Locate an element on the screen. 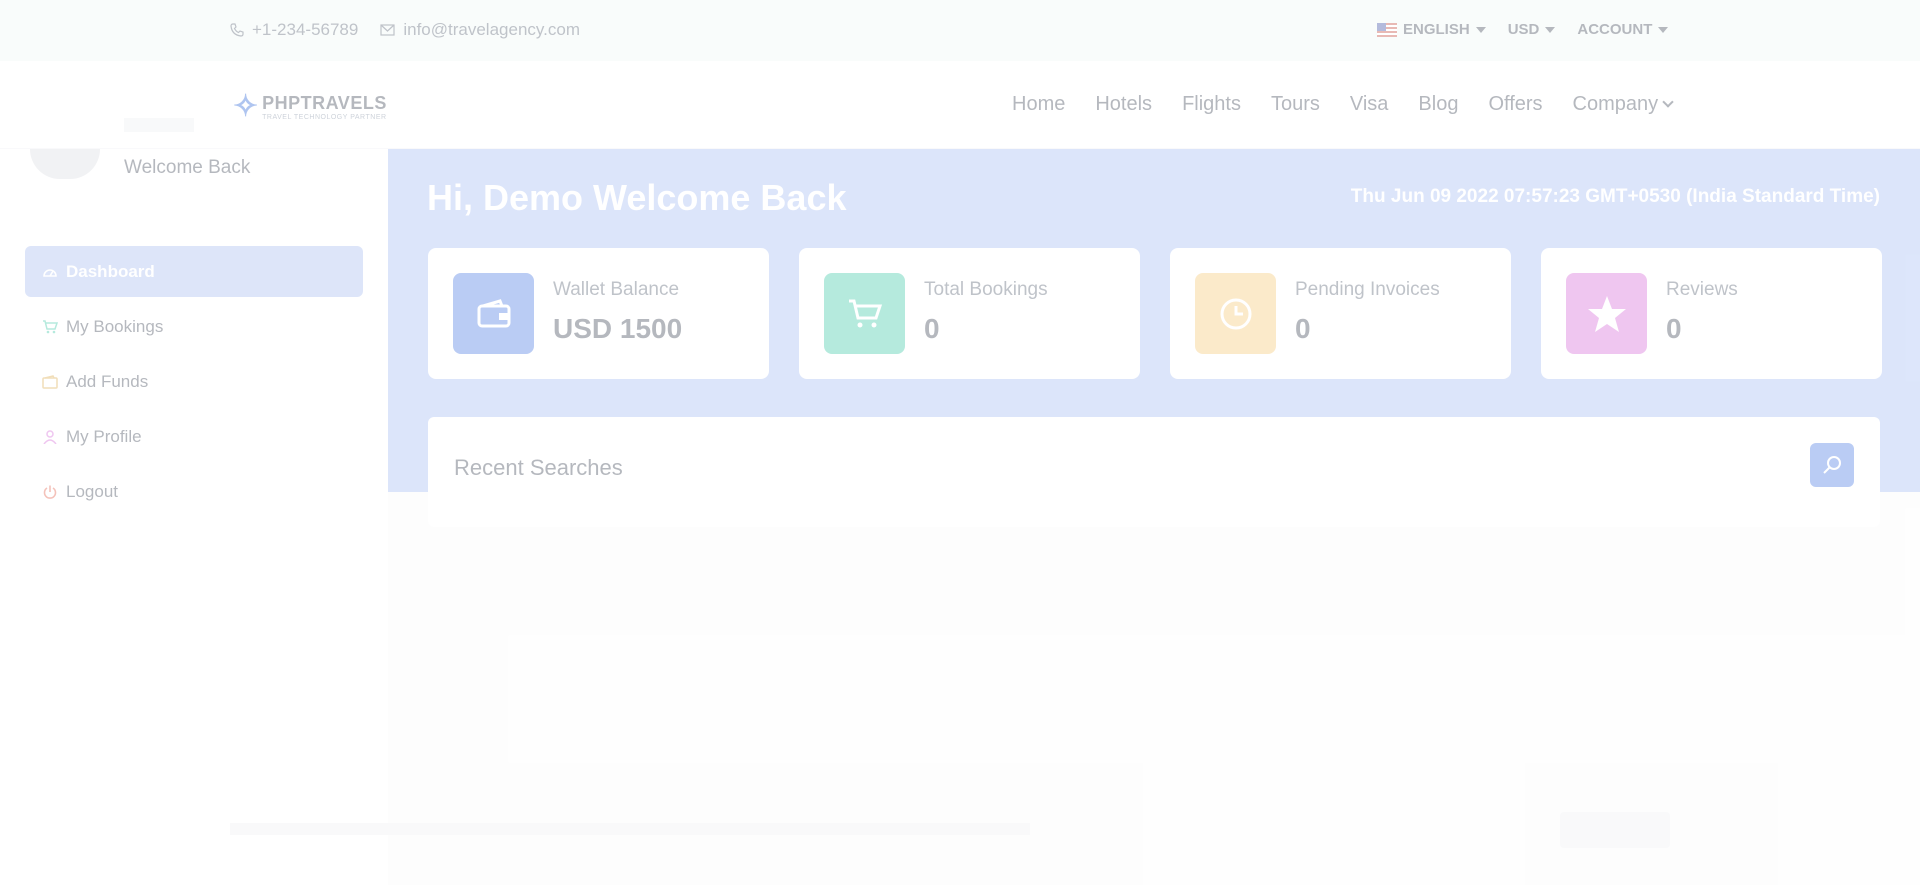  stat-value: USD 1500 is located at coordinates (618, 328).